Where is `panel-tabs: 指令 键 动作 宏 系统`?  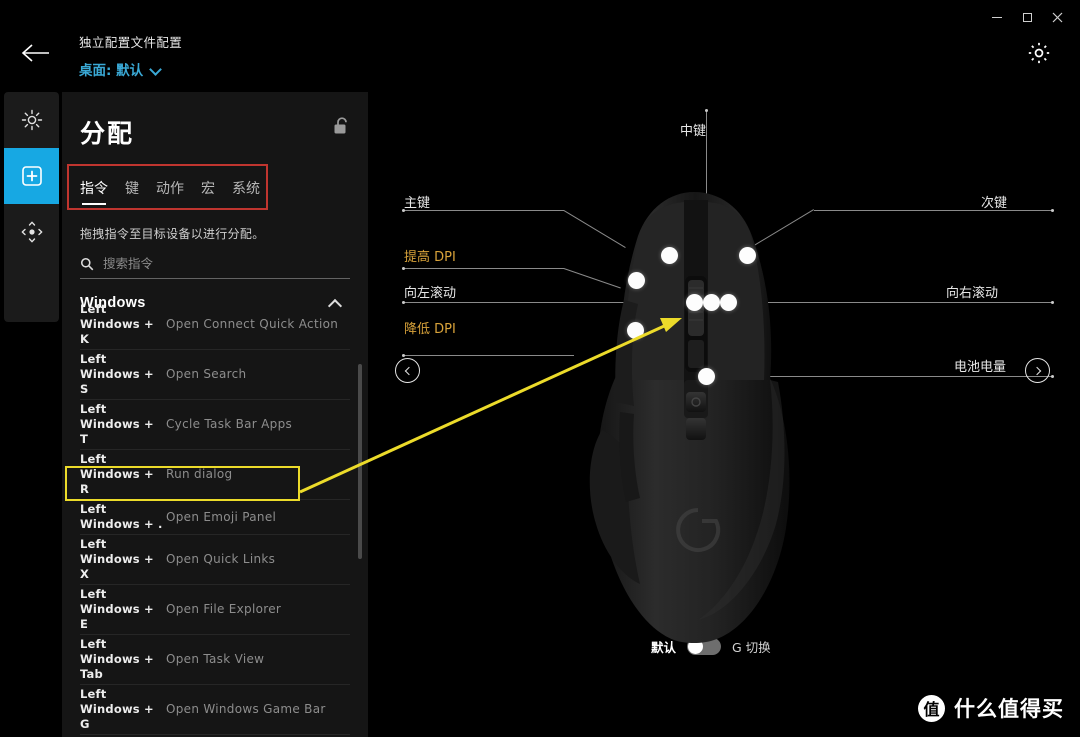 panel-tabs: 指令 键 动作 宏 系统 is located at coordinates (215, 190).